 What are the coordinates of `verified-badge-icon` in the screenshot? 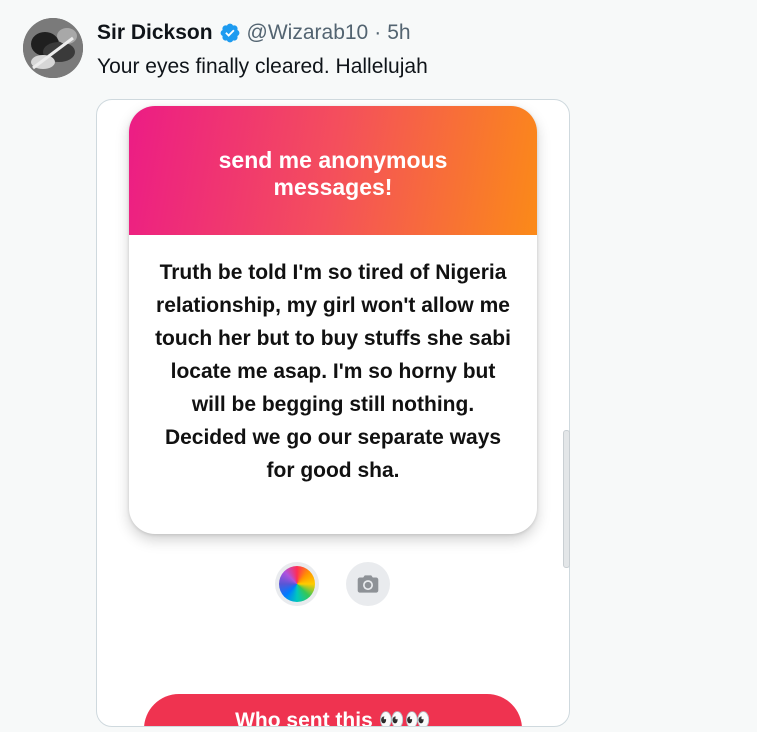 It's located at (230, 33).